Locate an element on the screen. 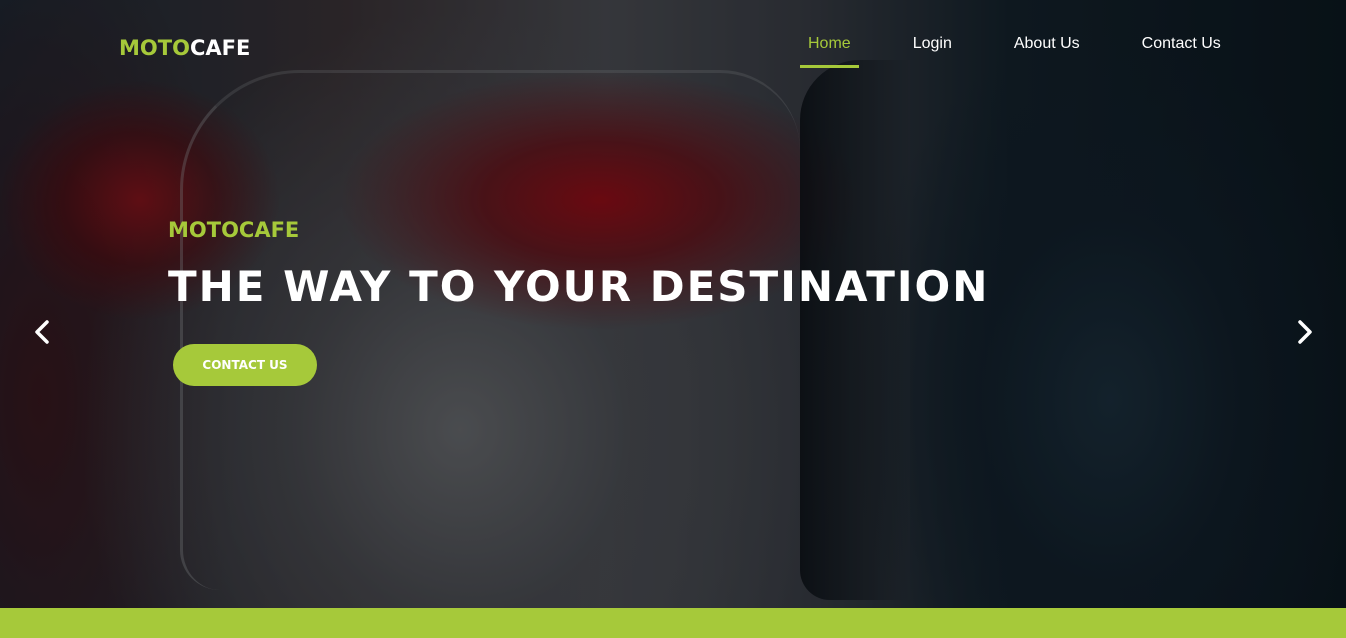 The height and width of the screenshot is (638, 1346). hero-headline: THE WAY TO YOUR DESTINATION is located at coordinates (579, 286).